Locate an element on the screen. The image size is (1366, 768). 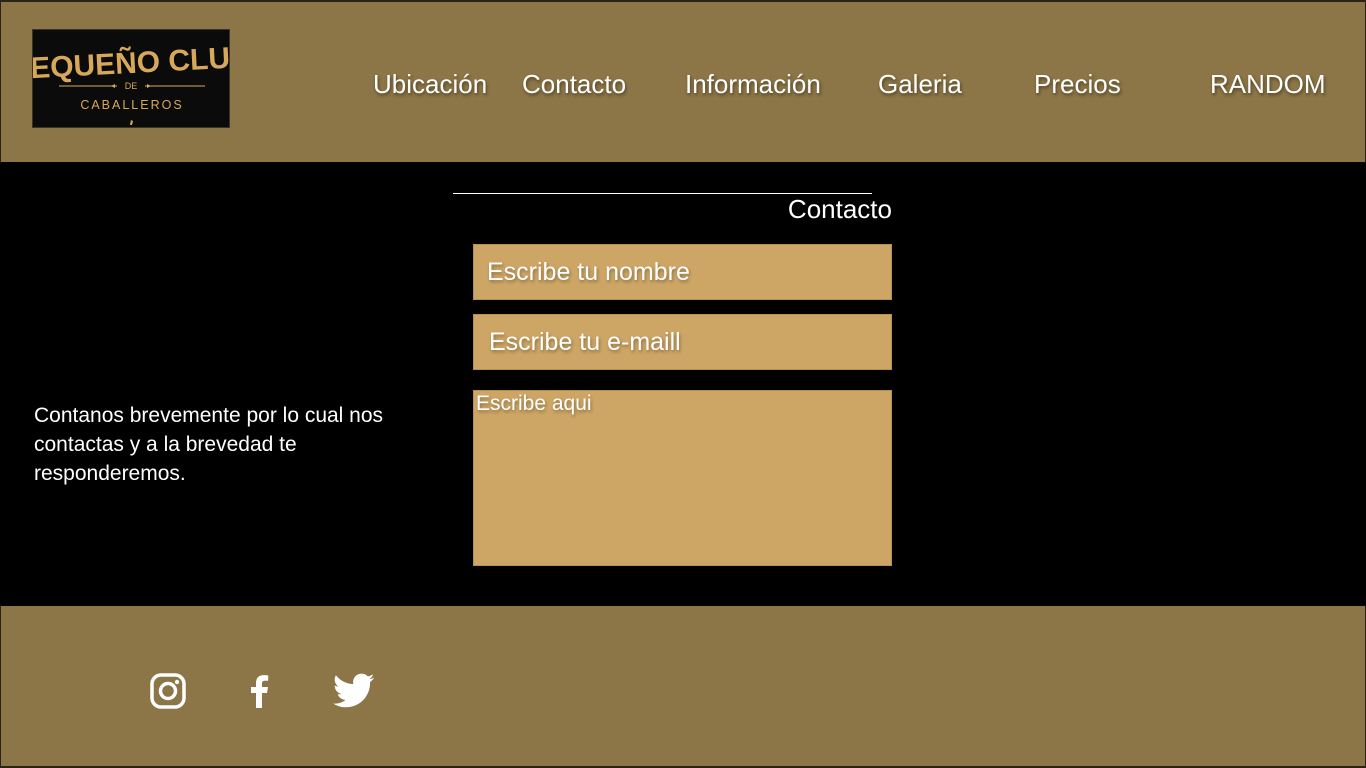
nav-galeria: Galeria is located at coordinates (920, 84).